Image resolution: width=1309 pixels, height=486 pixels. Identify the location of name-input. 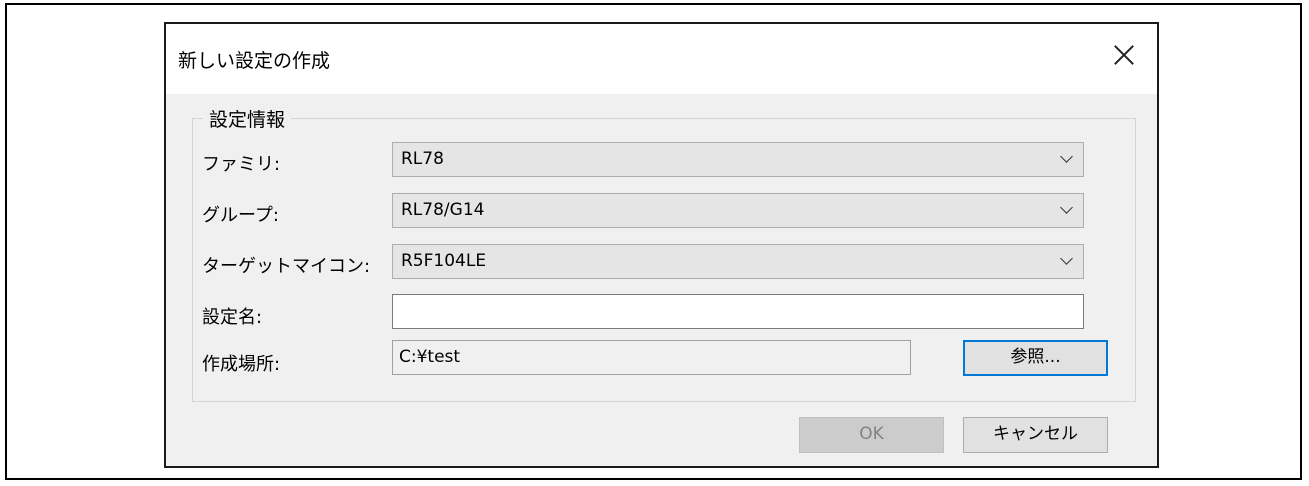
(738, 311).